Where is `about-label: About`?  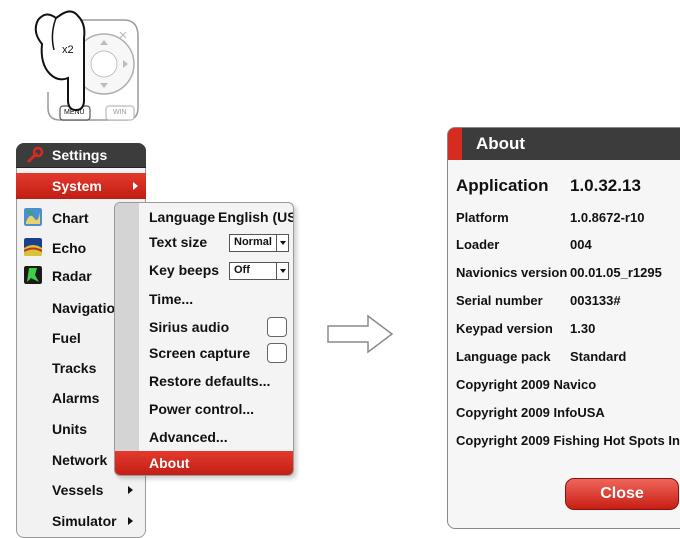 about-label: About is located at coordinates (169, 463).